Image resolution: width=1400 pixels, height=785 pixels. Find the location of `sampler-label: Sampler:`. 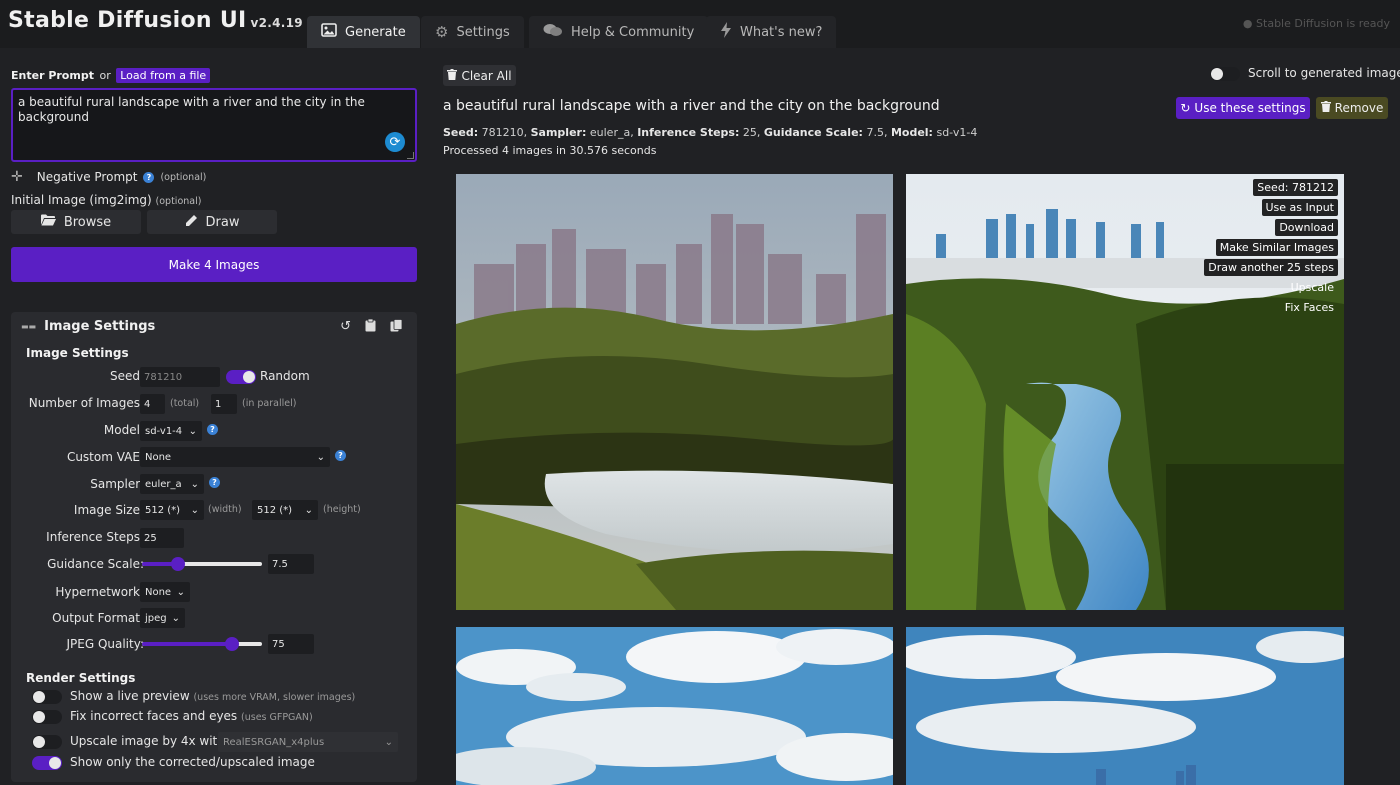

sampler-label: Sampler: is located at coordinates (117, 484).